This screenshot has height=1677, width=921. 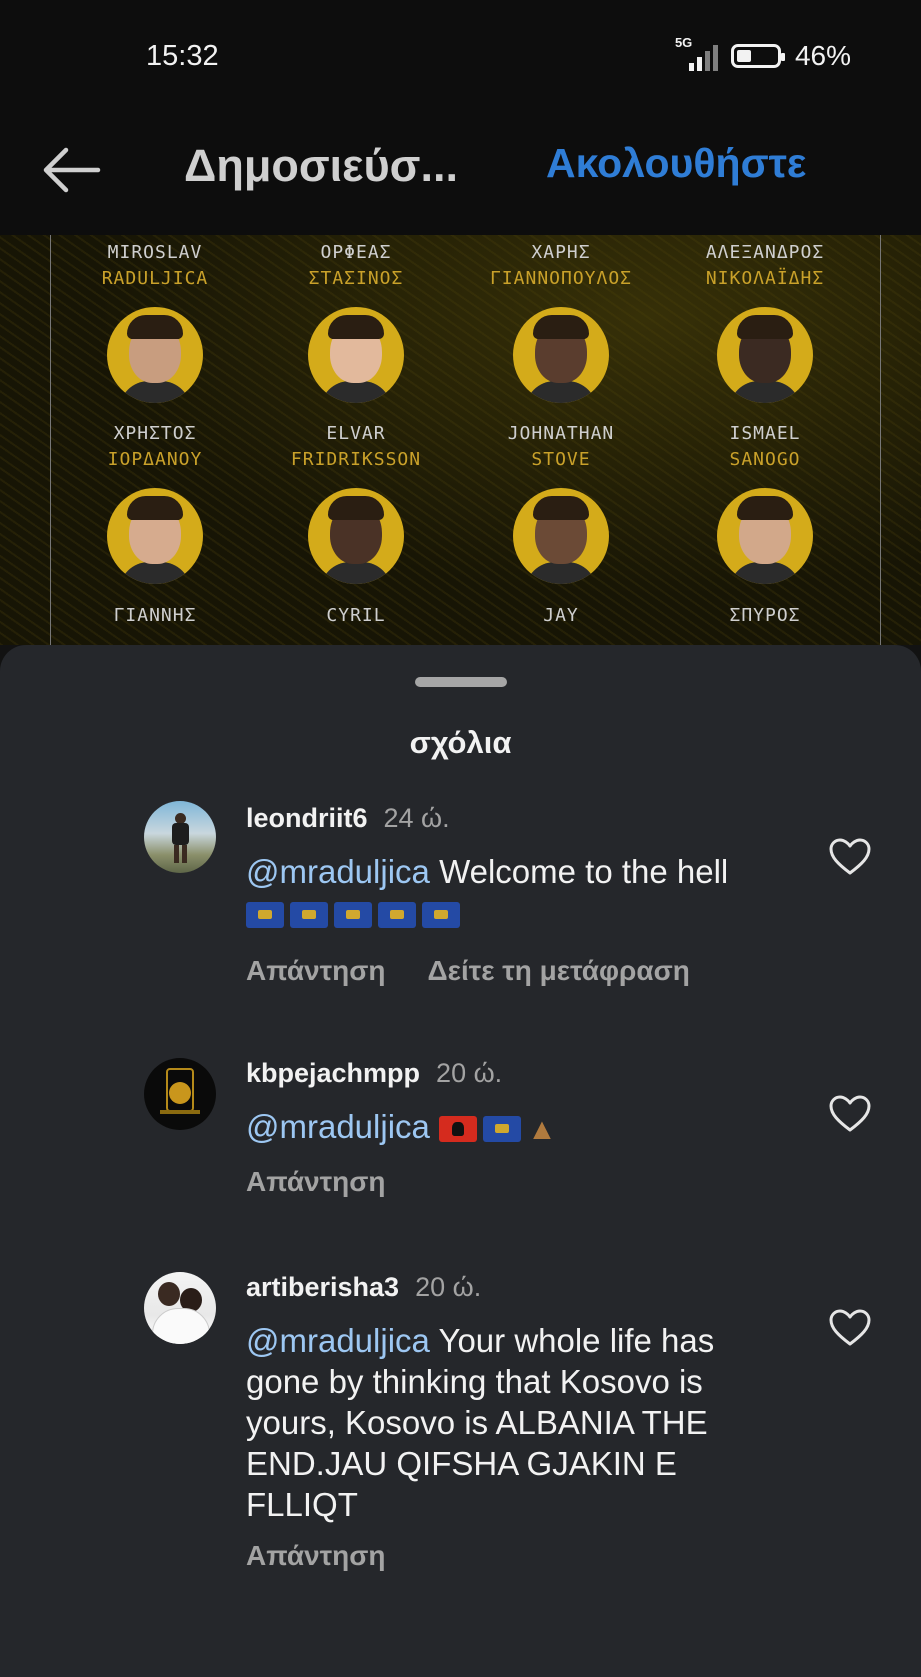 I want to click on player-last-name: ΓΙΑΝΝΟΠΟΥΛΟΣ, so click(x=561, y=278).